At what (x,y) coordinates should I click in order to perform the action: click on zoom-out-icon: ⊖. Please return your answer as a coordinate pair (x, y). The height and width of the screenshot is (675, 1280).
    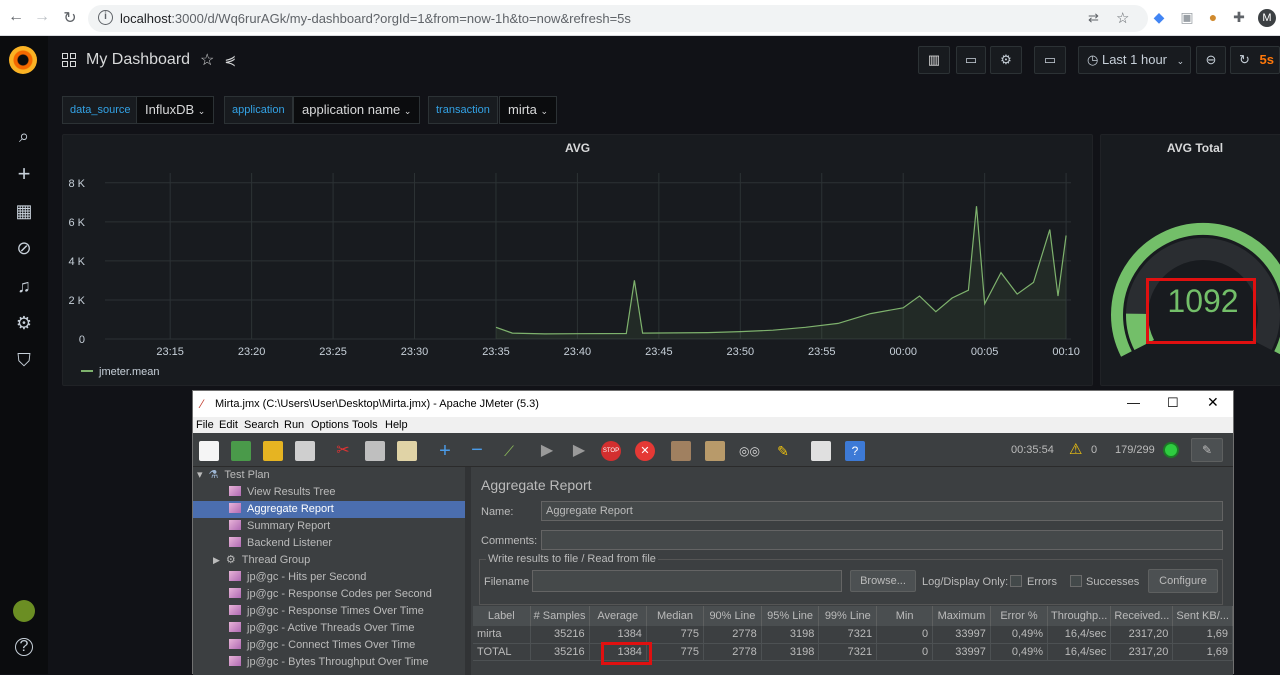
    Looking at the image, I should click on (1211, 60).